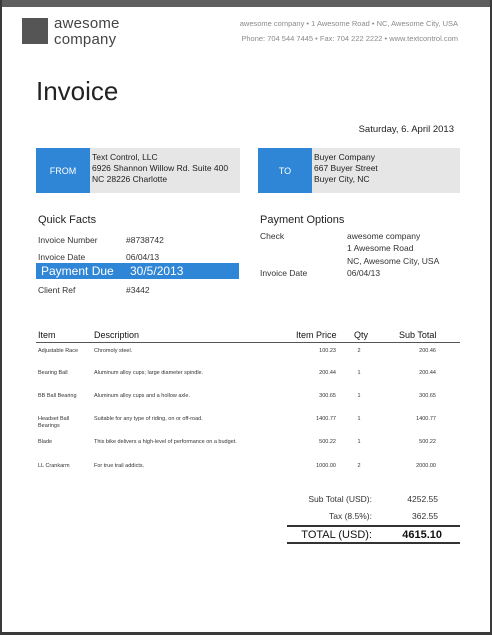 Image resolution: width=492 pixels, height=635 pixels. I want to click on logo-square-icon, so click(35, 31).